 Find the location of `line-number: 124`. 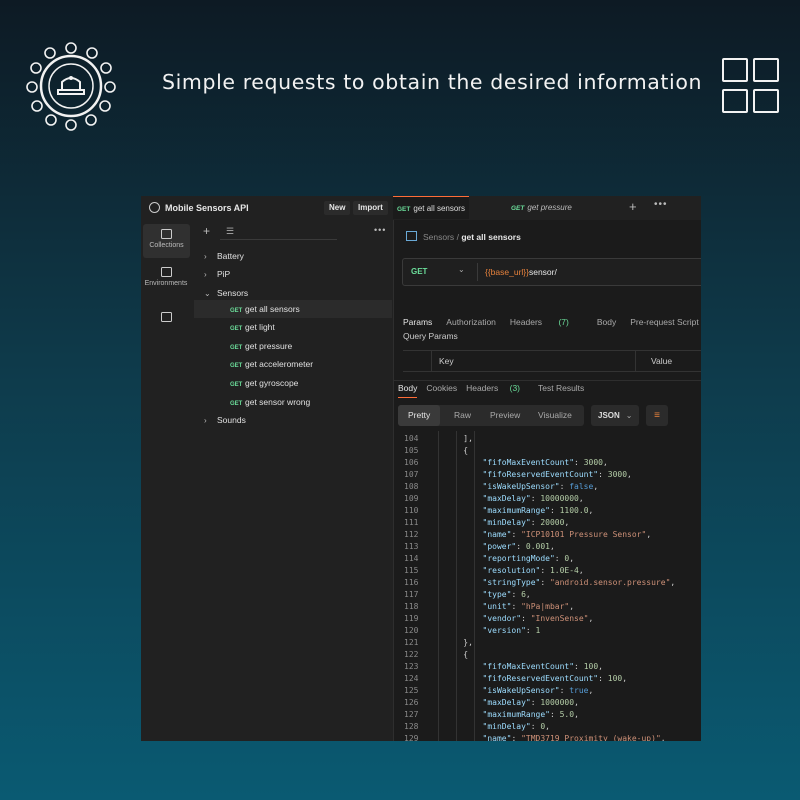

line-number: 124 is located at coordinates (411, 678).